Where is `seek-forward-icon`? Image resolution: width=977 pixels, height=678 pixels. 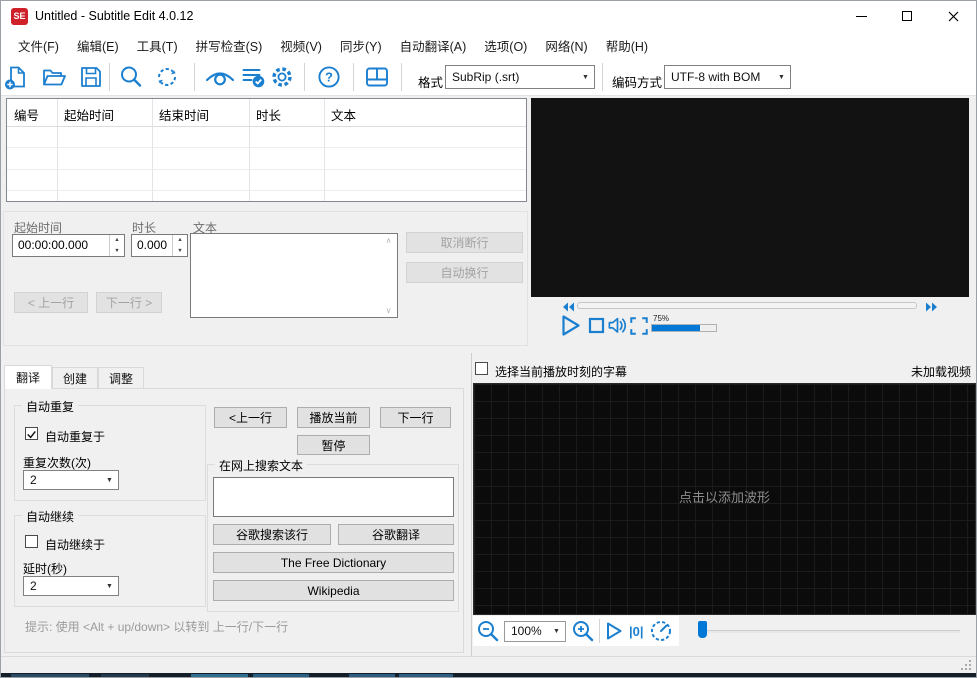 seek-forward-icon is located at coordinates (931, 307).